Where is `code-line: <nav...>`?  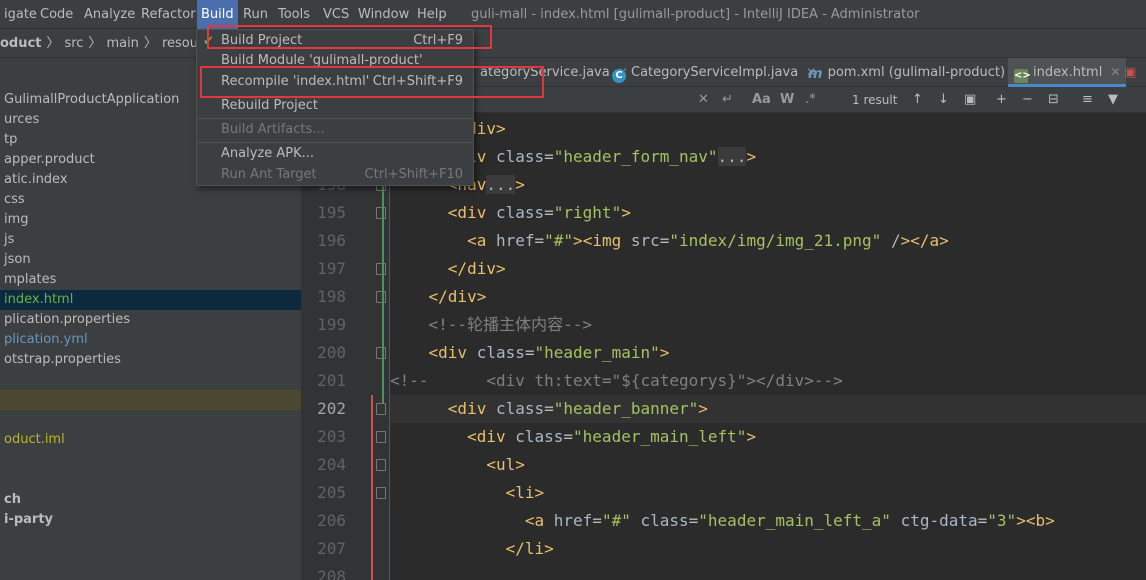
code-line: <nav...> is located at coordinates (768, 185).